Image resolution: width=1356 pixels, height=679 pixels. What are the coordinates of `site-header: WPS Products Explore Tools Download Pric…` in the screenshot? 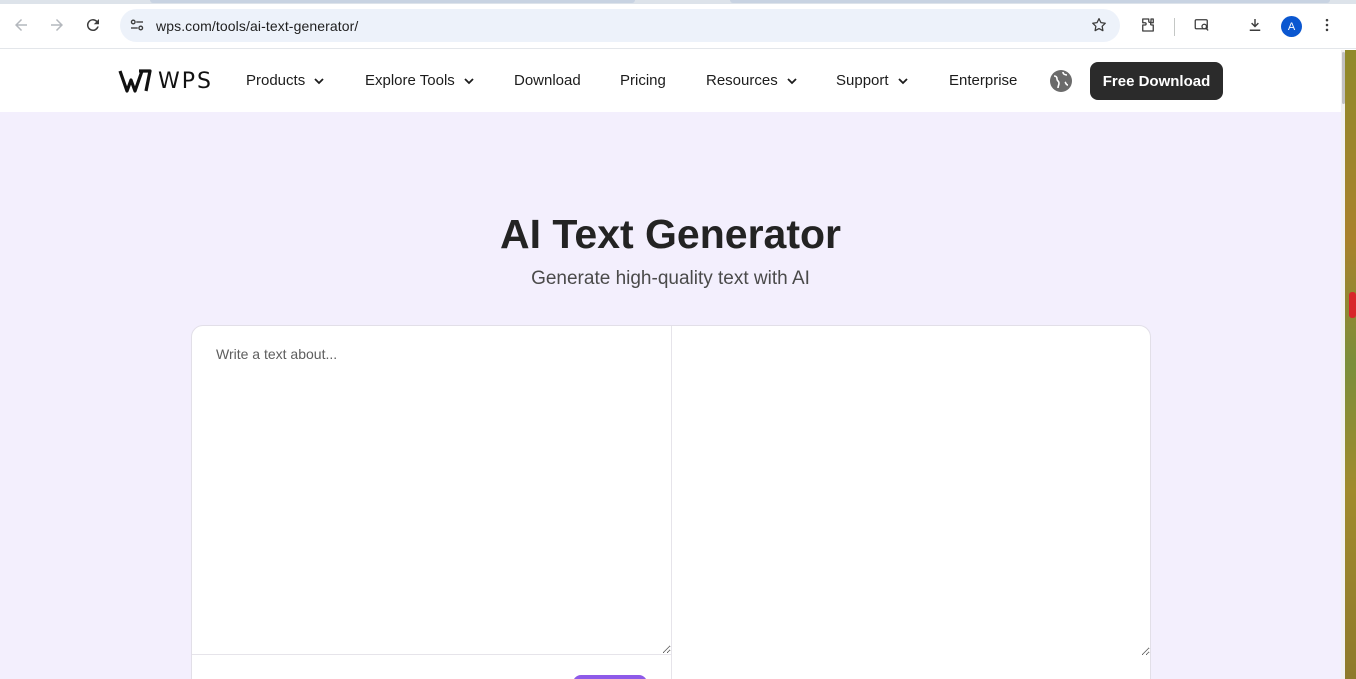 It's located at (670, 81).